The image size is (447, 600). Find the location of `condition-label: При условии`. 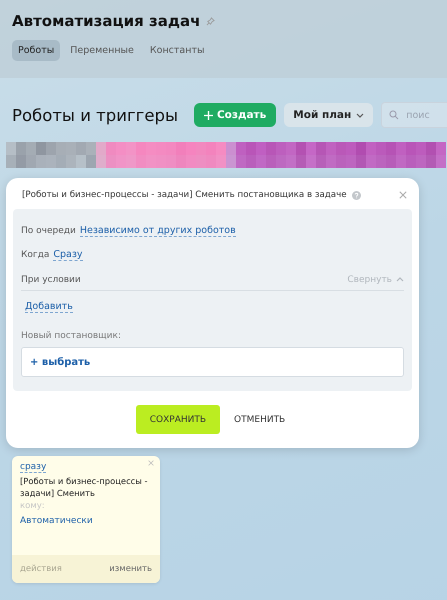

condition-label: При условии is located at coordinates (51, 279).